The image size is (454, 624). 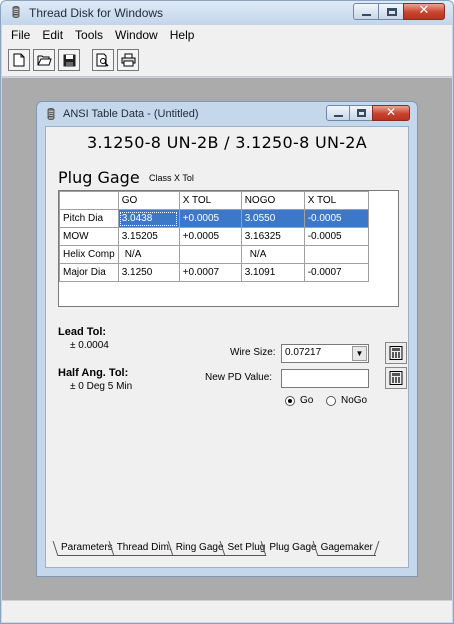 I want to click on child-close-button: ✕, so click(x=391, y=113).